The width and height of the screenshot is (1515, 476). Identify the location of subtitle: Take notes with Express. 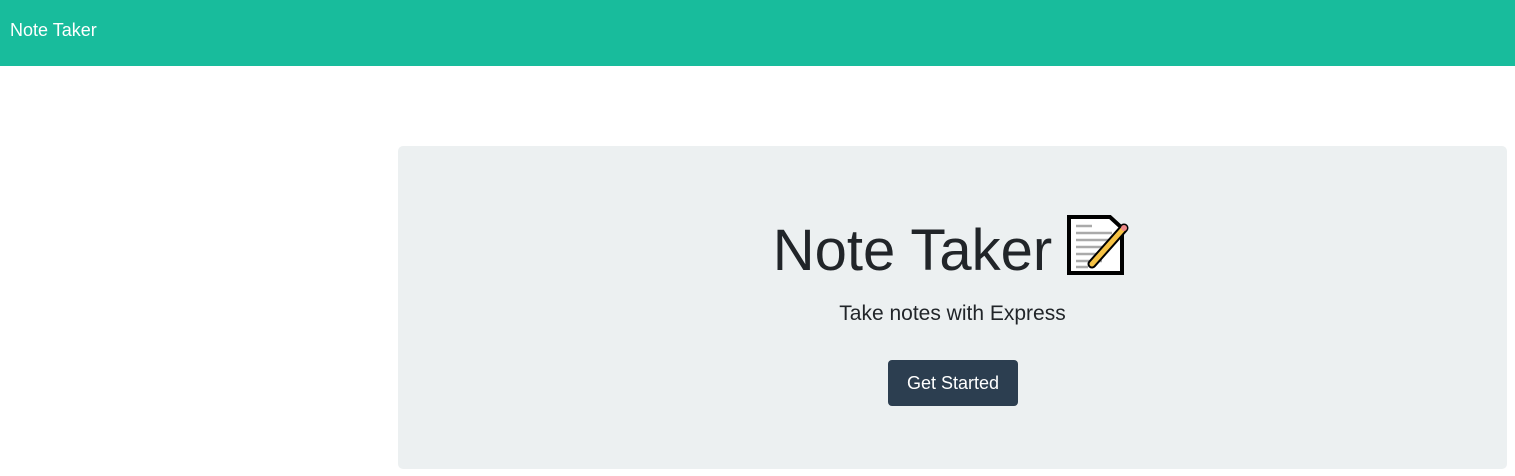
(952, 313).